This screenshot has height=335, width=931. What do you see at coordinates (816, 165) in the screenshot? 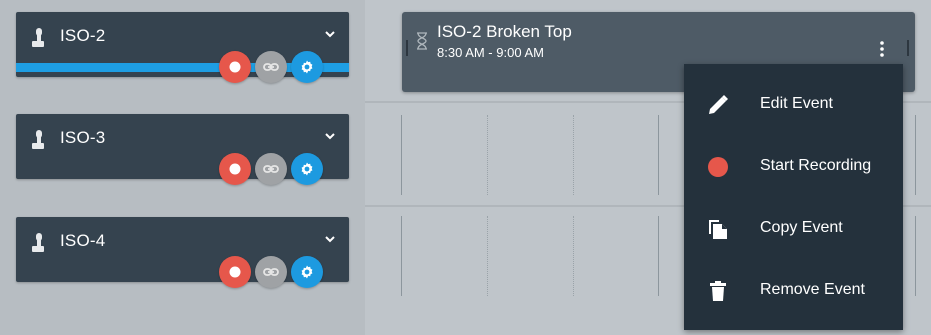
I see `menu-item-label: Start Recording` at bounding box center [816, 165].